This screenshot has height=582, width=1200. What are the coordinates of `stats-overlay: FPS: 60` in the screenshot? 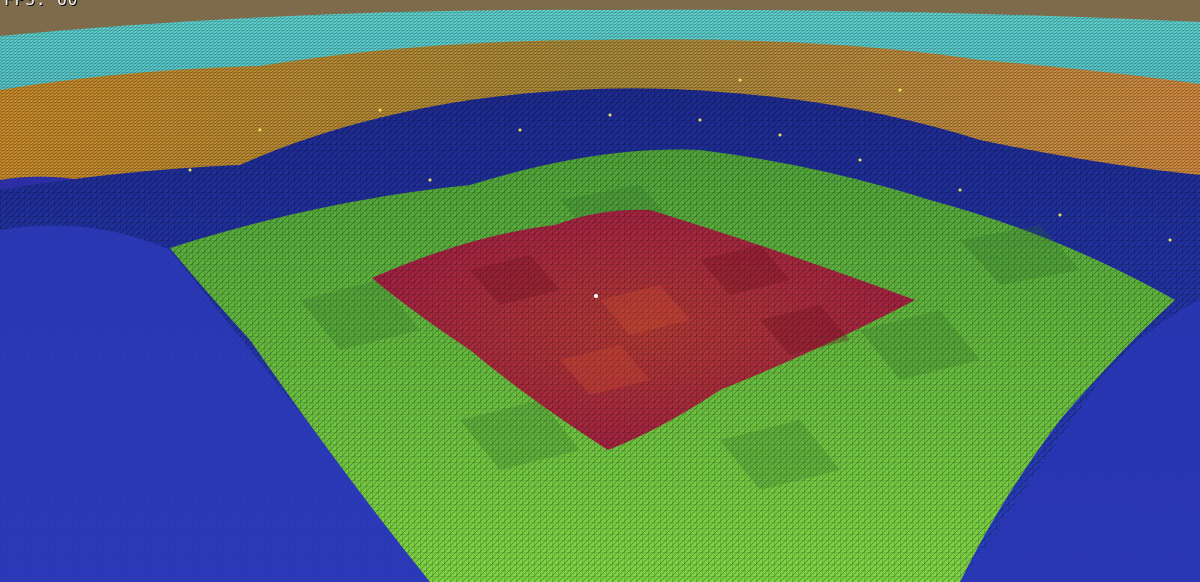 It's located at (41, 4).